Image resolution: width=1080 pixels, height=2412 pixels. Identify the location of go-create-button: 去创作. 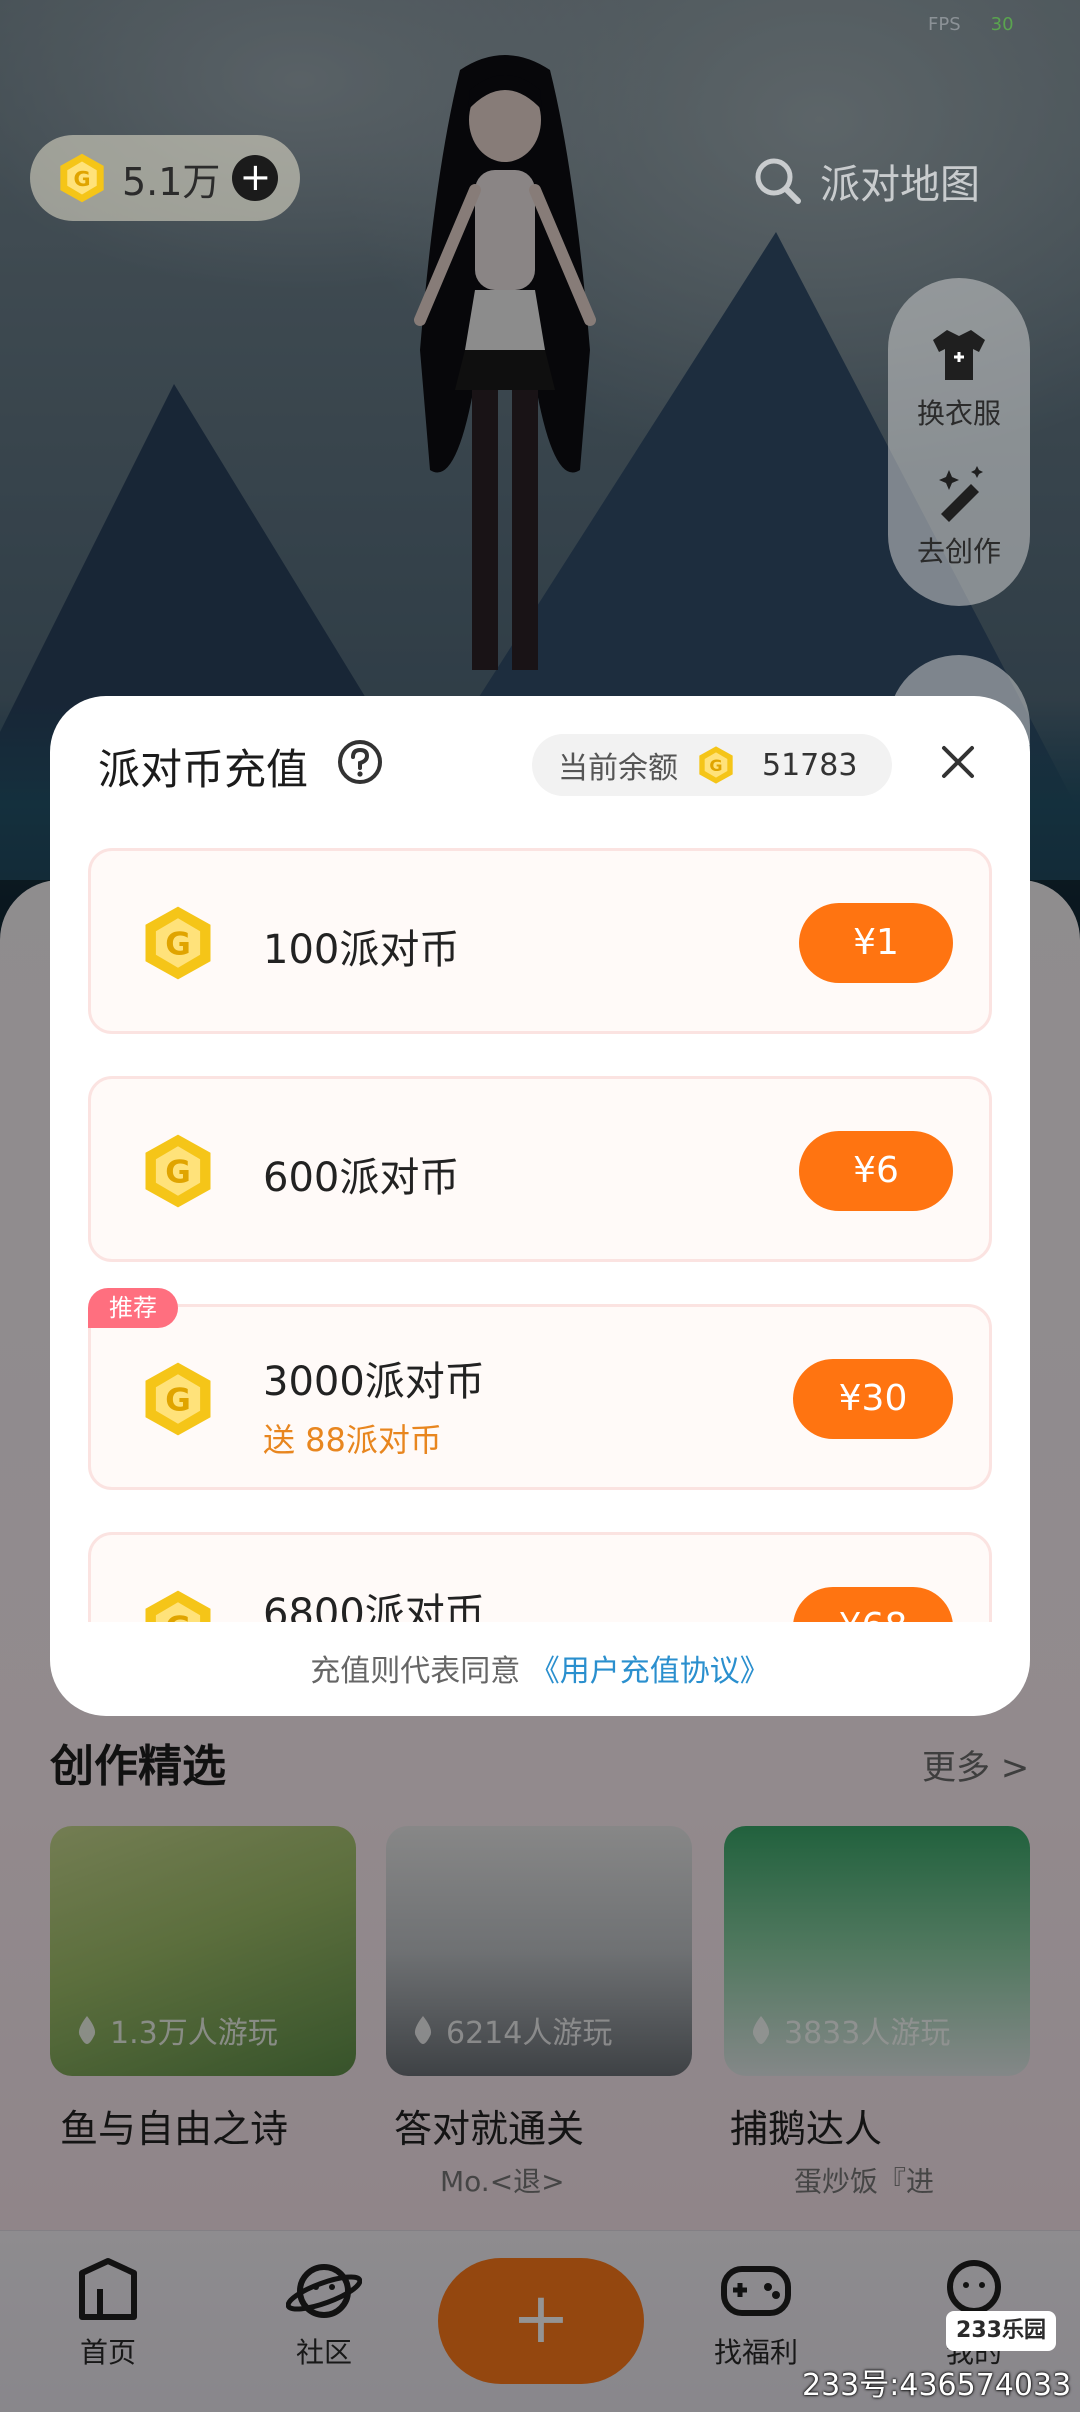
(959, 515).